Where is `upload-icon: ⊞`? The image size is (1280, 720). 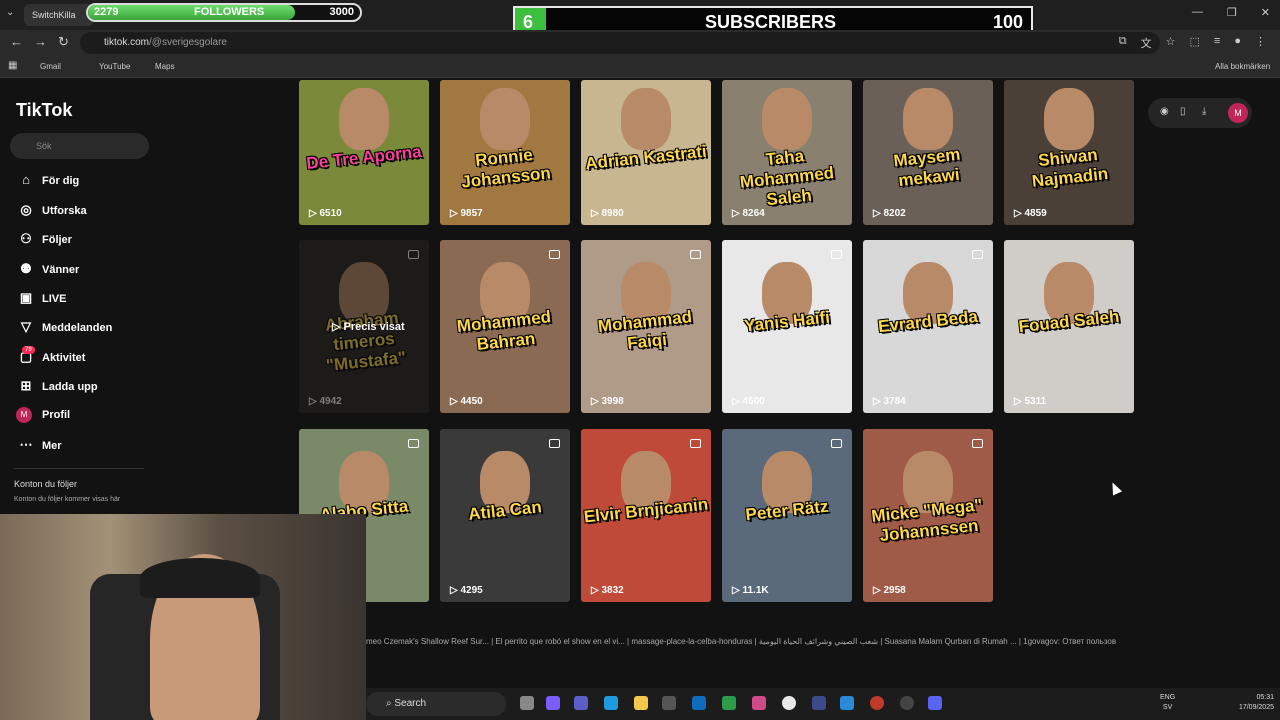 upload-icon: ⊞ is located at coordinates (26, 385).